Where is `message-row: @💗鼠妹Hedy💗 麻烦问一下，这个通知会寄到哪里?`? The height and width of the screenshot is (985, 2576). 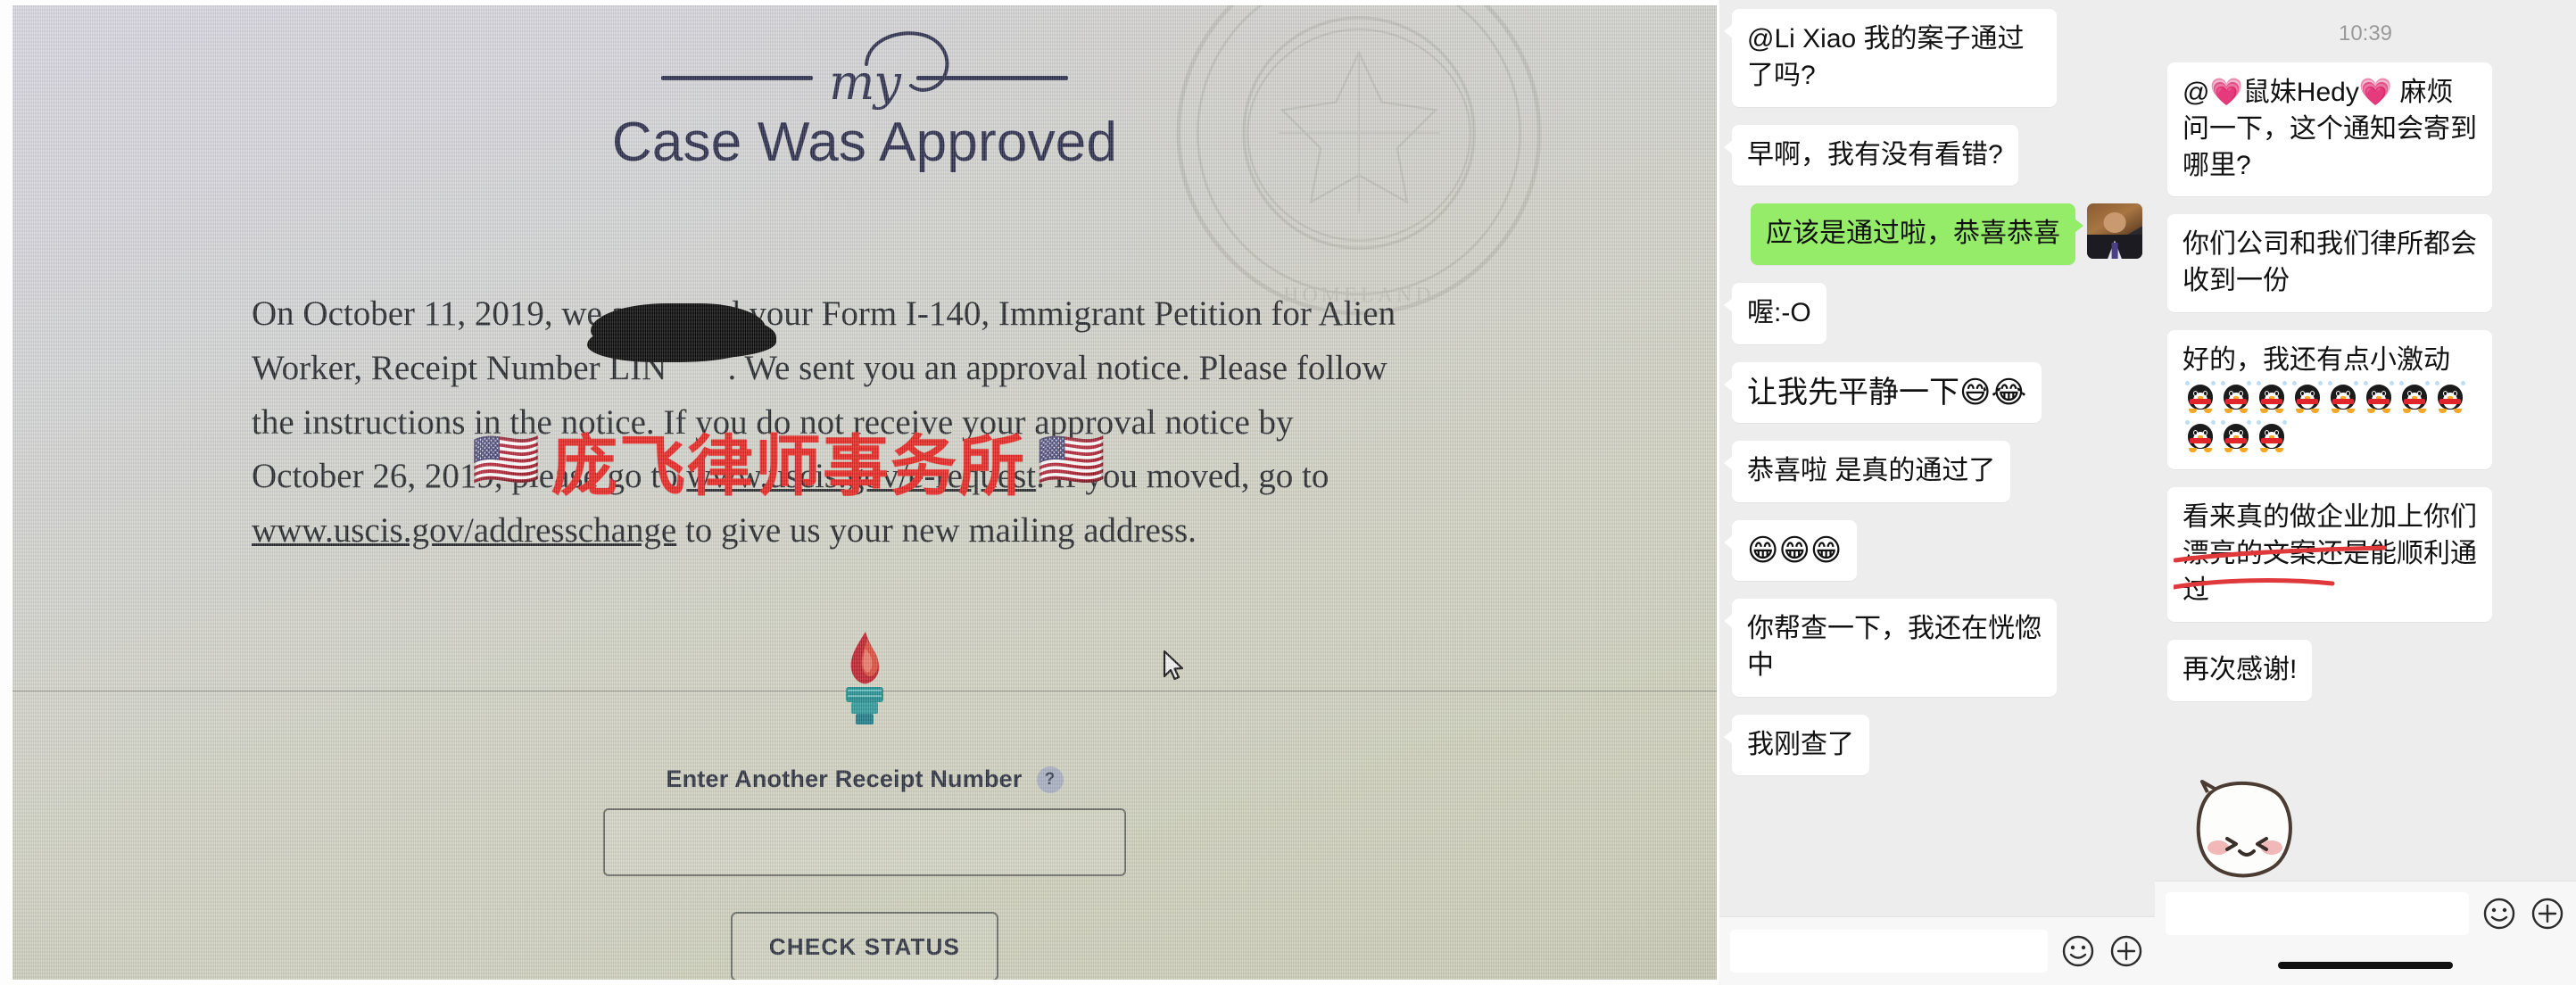 message-row: @💗鼠妹Hedy💗 麻烦问一下，这个通知会寄到哪里? is located at coordinates (2365, 129).